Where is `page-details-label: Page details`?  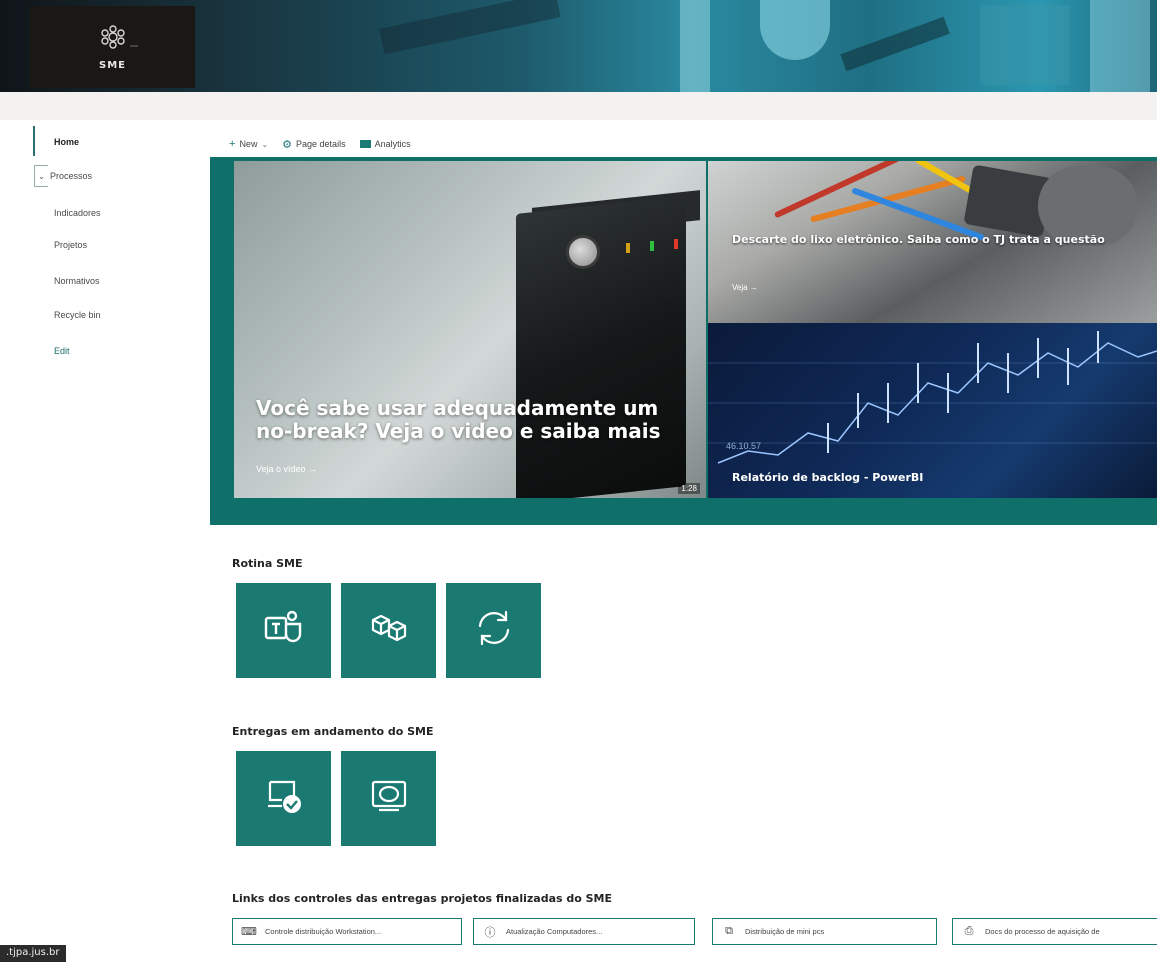 page-details-label: Page details is located at coordinates (321, 144).